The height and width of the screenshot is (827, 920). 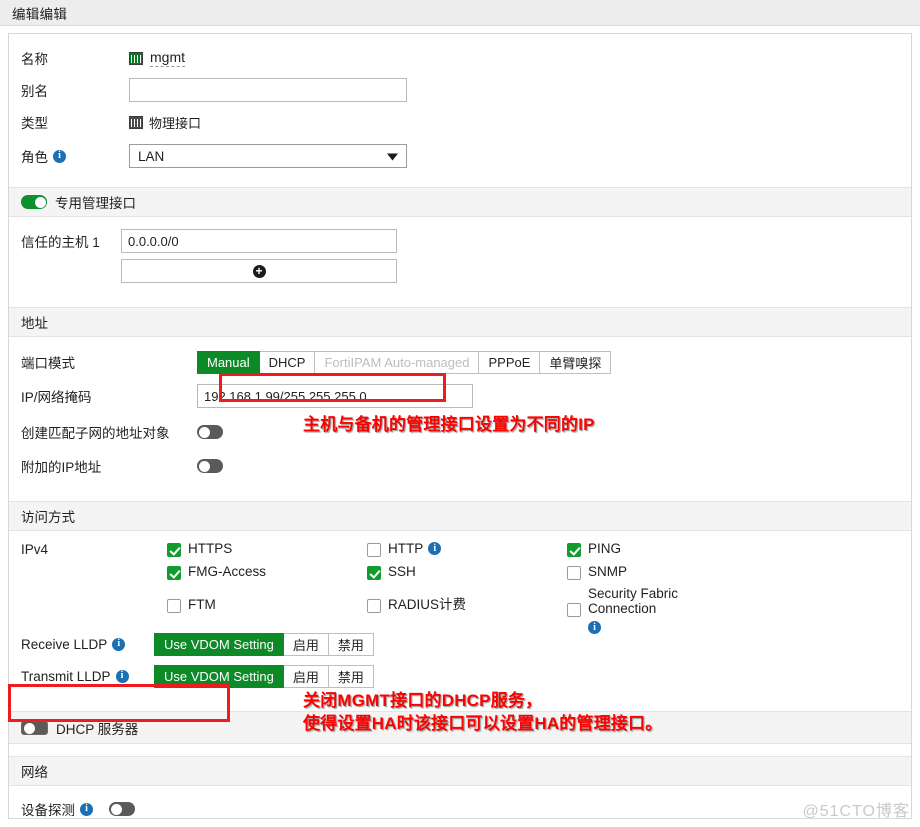 What do you see at coordinates (460, 644) in the screenshot?
I see `field-row-receive-lldp: Receive LLDP i Use VDOM Setting 启用 禁用` at bounding box center [460, 644].